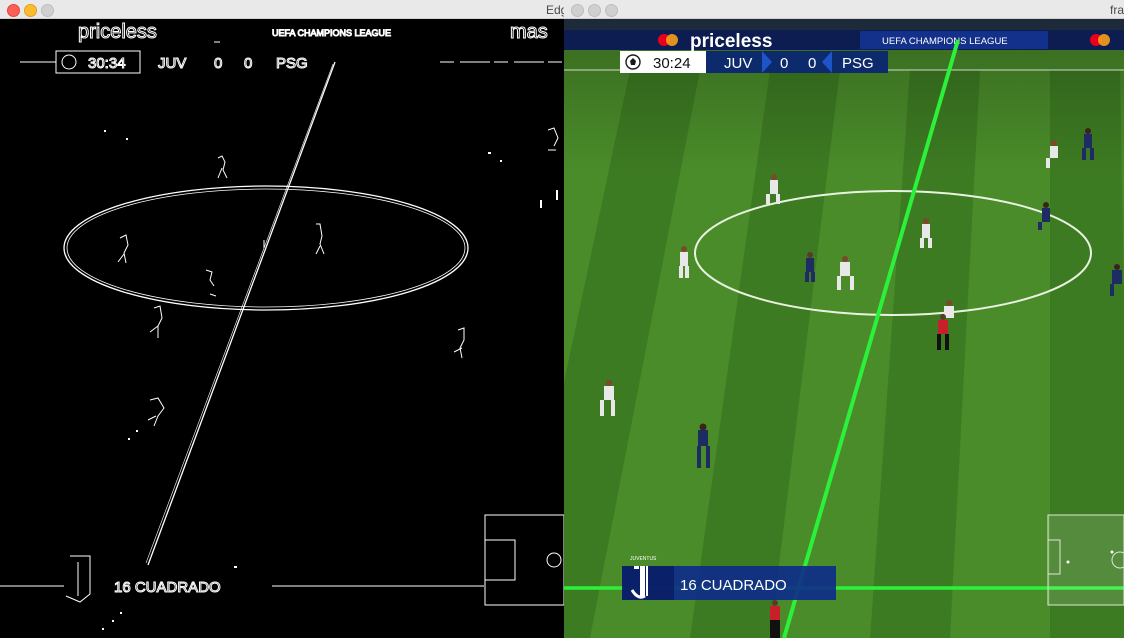 The height and width of the screenshot is (638, 1124). What do you see at coordinates (167, 587) in the screenshot?
I see `edge-caption: 16 CUADRADO` at bounding box center [167, 587].